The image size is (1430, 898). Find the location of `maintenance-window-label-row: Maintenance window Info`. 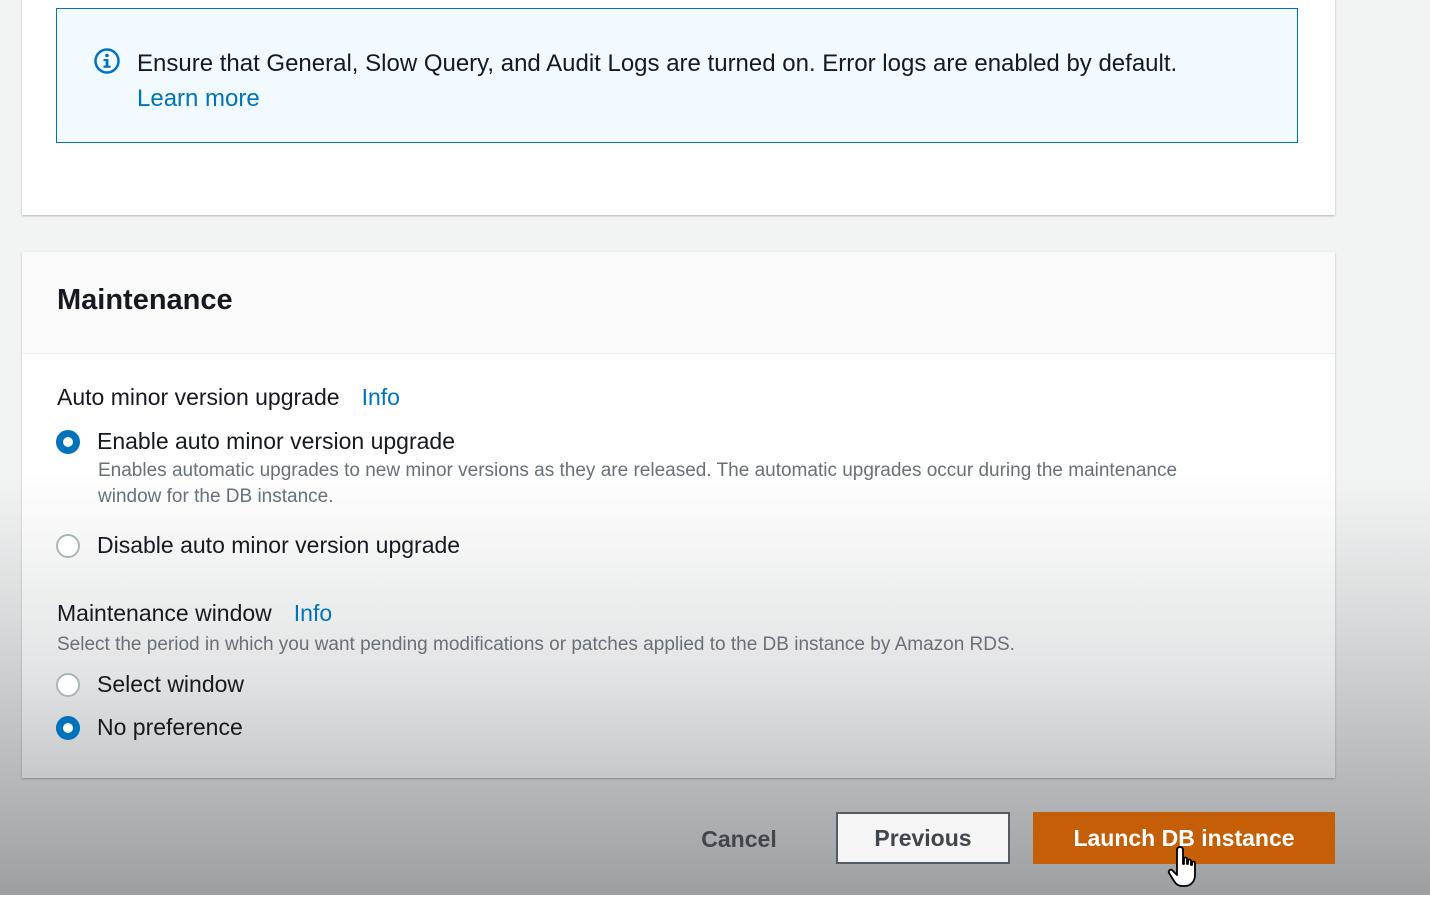

maintenance-window-label-row: Maintenance window Info is located at coordinates (194, 613).